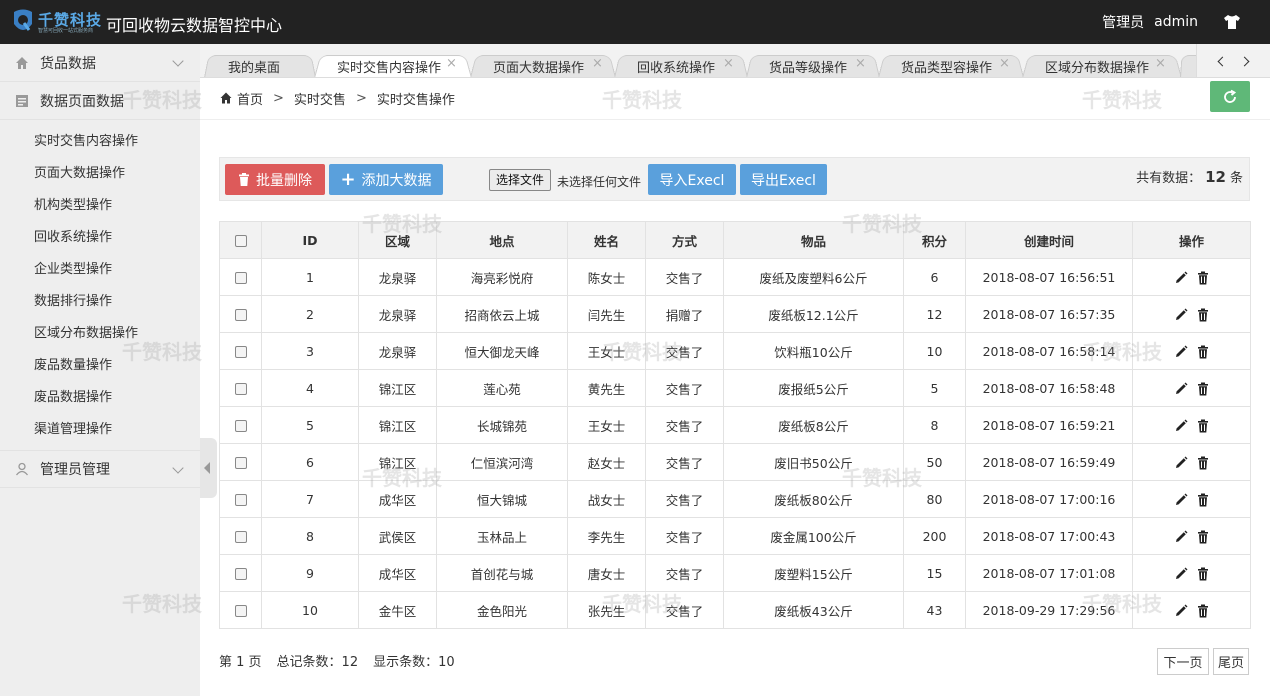  I want to click on sidebar-item-waste-quantity: 废品数量操作, so click(100, 366).